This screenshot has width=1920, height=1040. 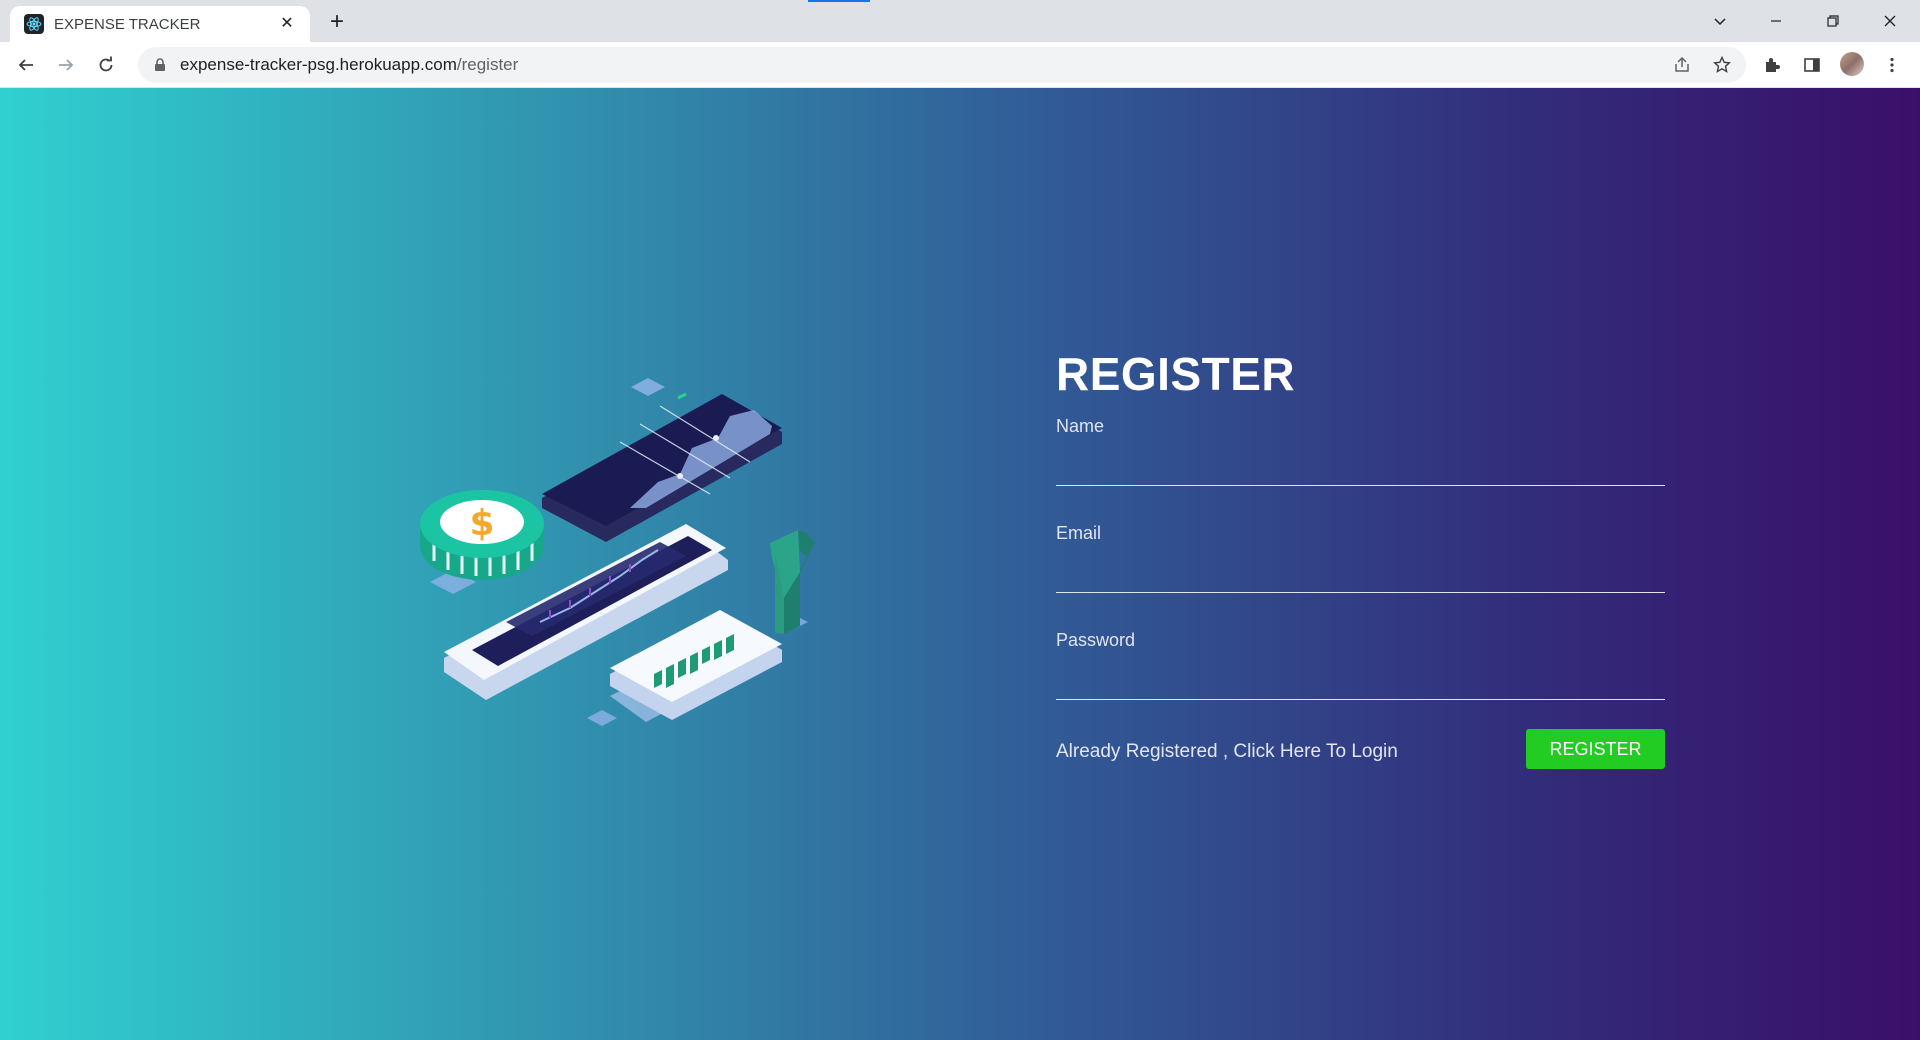 I want to click on password-field-group: Password, so click(x=1360, y=669).